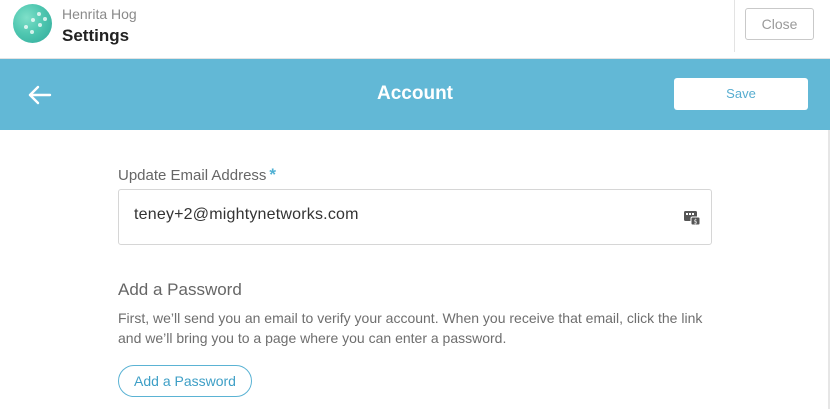  I want to click on add-password-button: Add a Password, so click(185, 381).